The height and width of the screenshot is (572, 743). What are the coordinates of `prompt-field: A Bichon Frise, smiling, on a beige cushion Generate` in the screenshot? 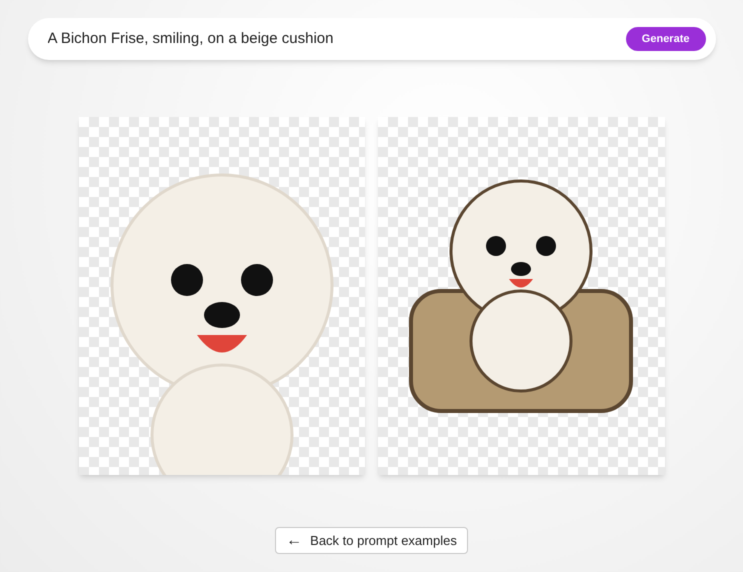 It's located at (372, 39).